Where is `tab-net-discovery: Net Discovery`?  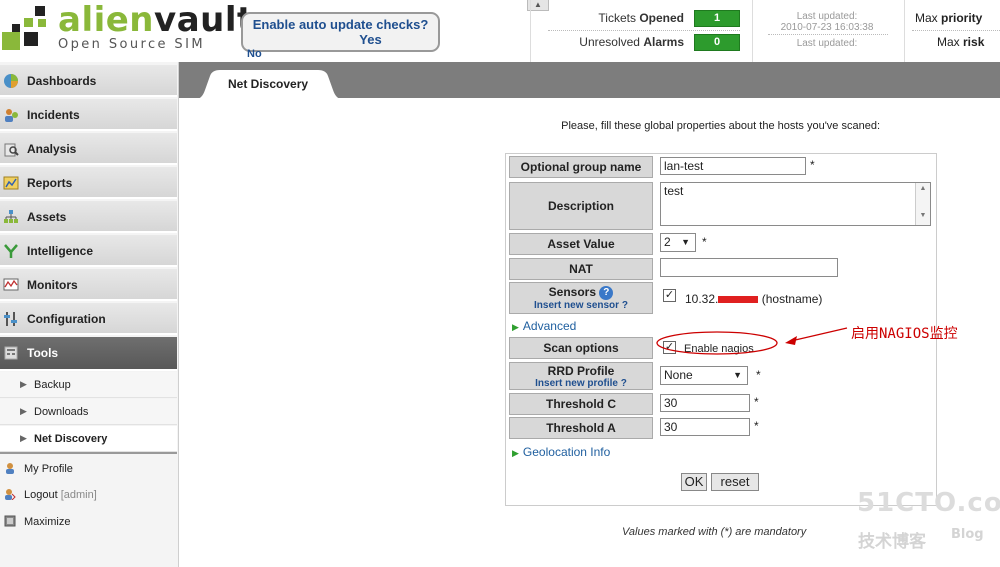
tab-net-discovery: Net Discovery is located at coordinates (268, 84).